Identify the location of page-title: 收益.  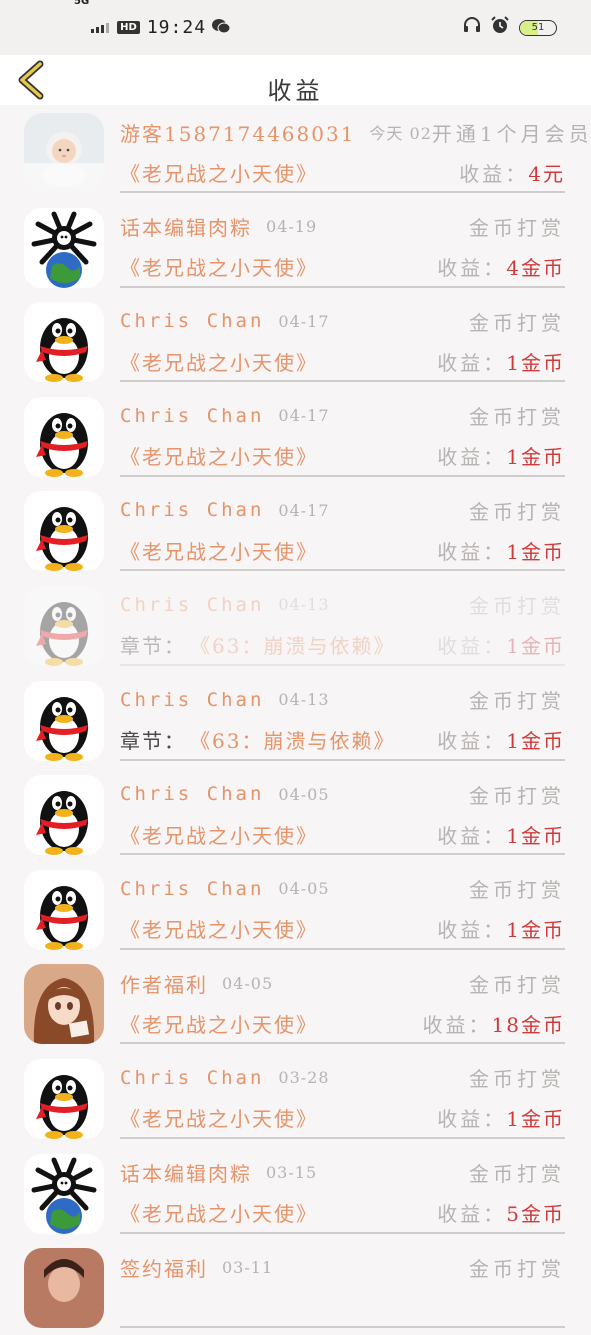
(295, 91).